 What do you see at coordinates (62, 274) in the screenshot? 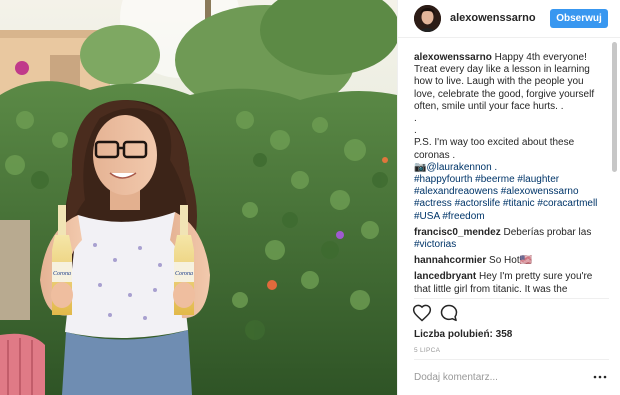
I see `bottle-label-left: Corona` at bounding box center [62, 274].